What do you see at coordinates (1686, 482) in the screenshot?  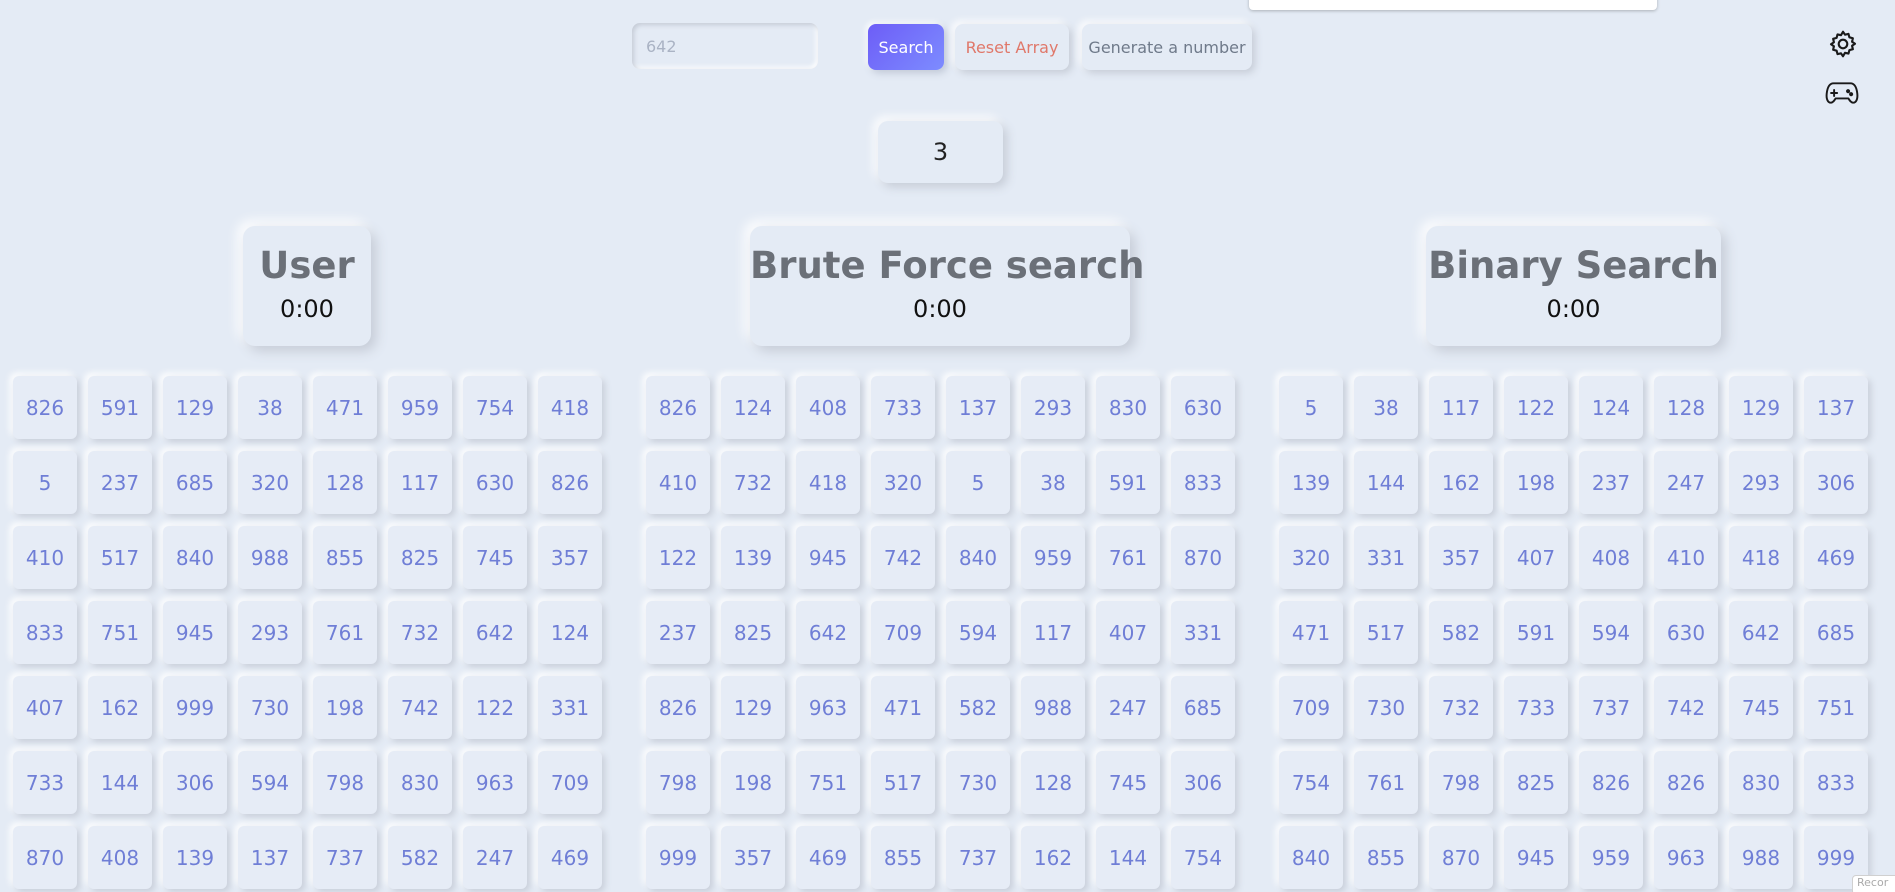 I see `array-cell: 247` at bounding box center [1686, 482].